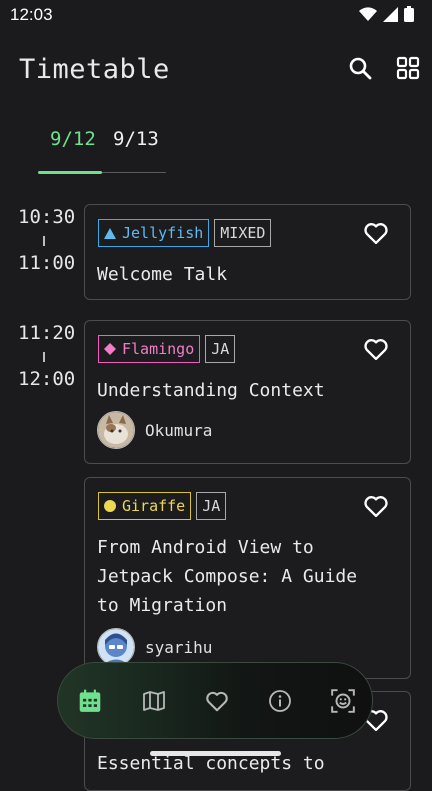 This screenshot has width=432, height=791. I want to click on nav-map, so click(154, 701).